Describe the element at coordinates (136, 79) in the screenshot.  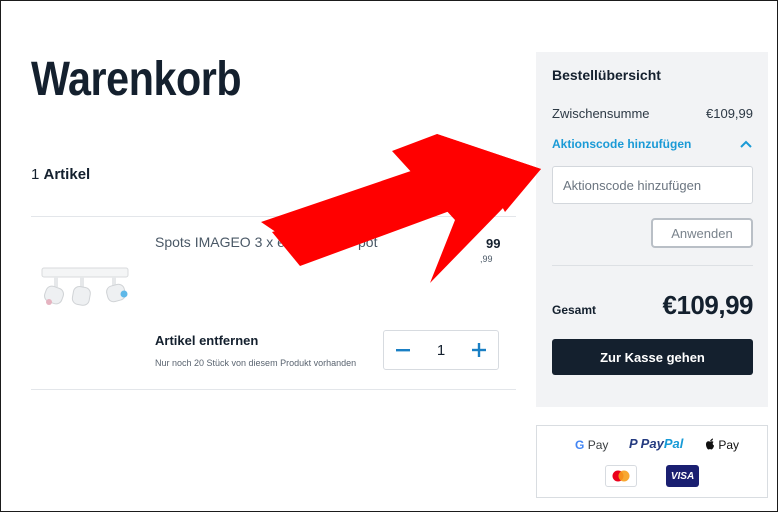
I see `page-title: Warenkorb` at that location.